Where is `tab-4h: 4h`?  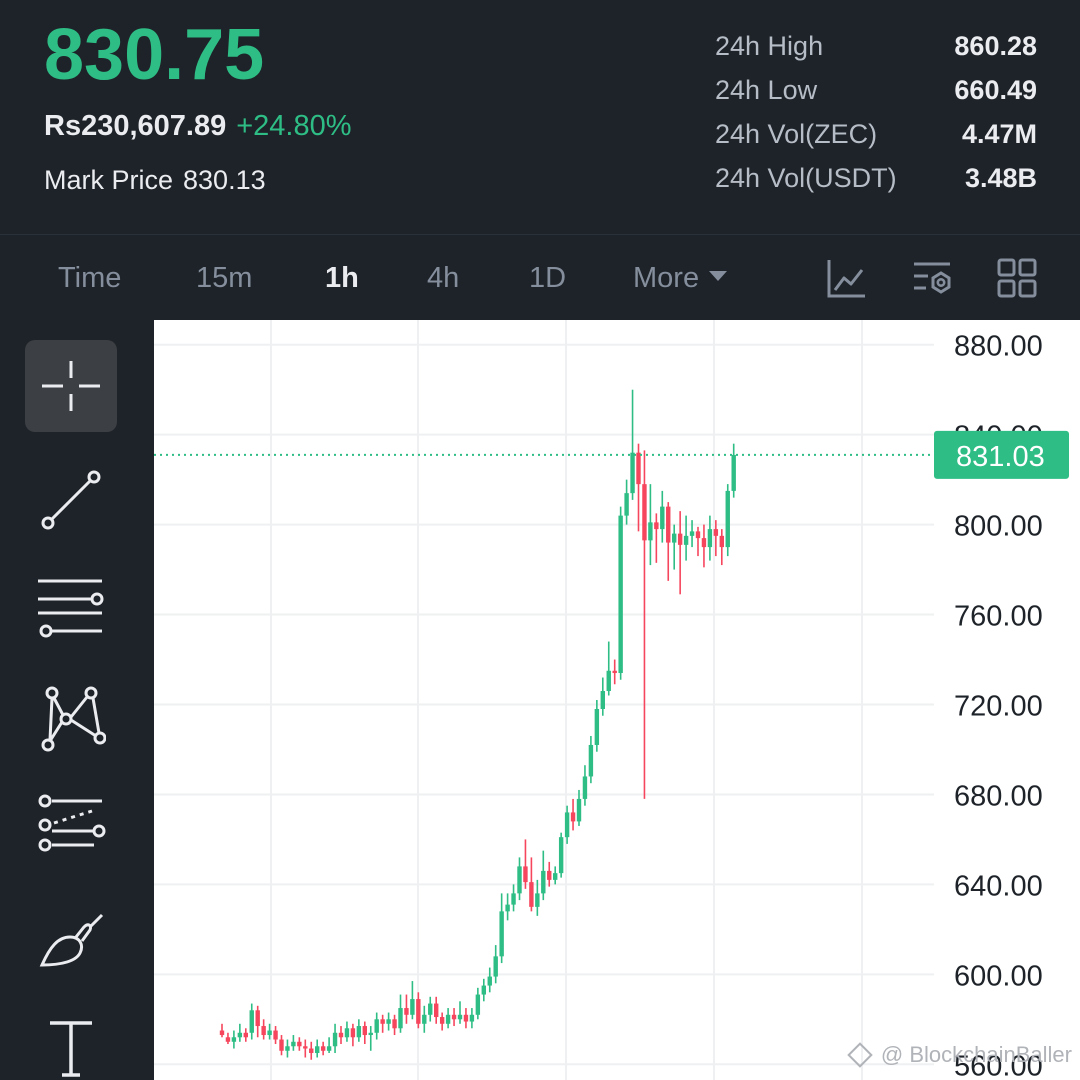 tab-4h: 4h is located at coordinates (443, 278).